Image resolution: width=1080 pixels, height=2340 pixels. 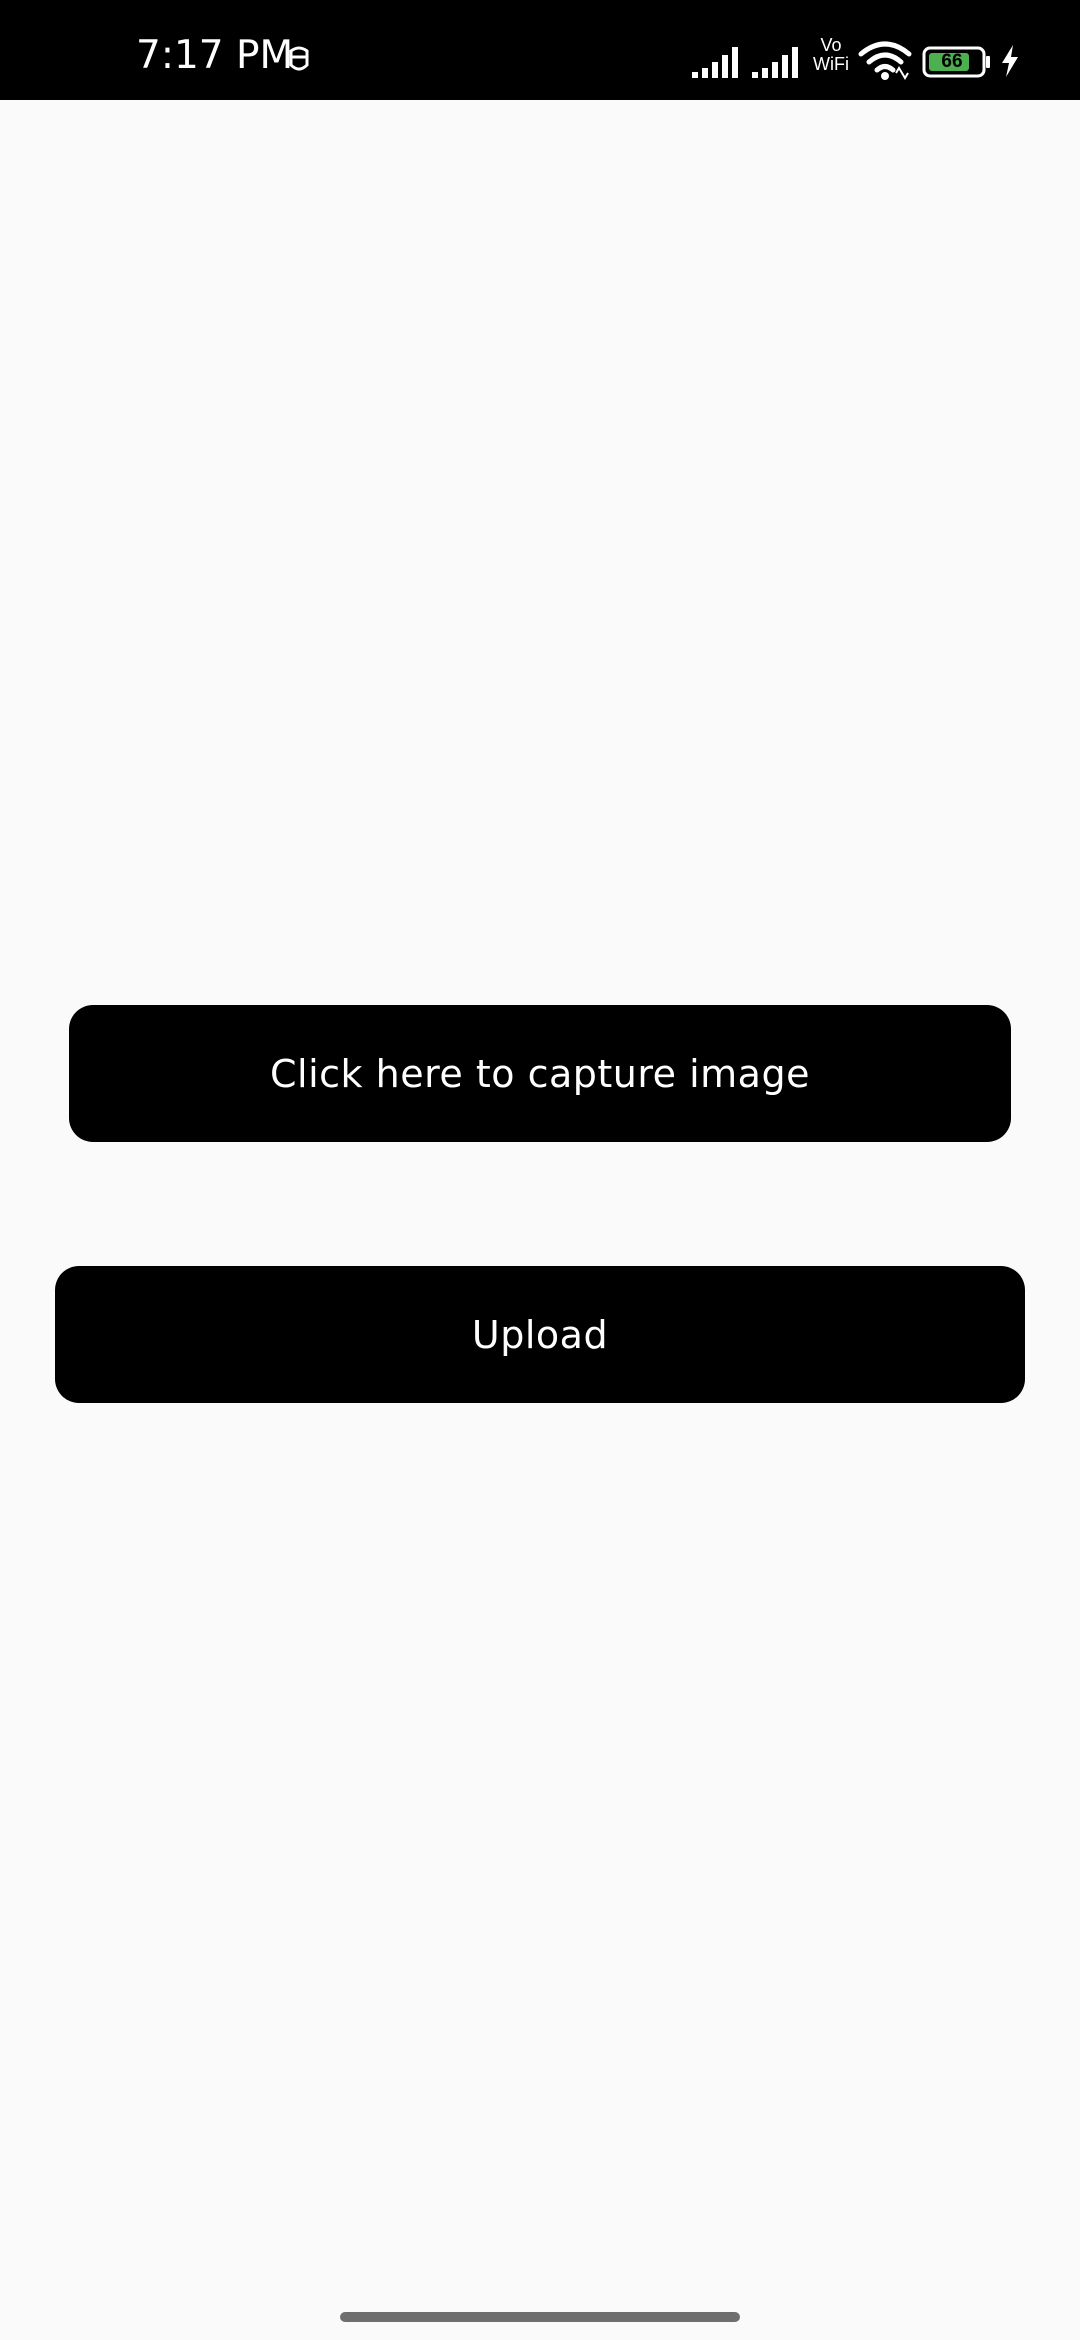 I want to click on vowifi-line1: Vo, so click(x=831, y=45).